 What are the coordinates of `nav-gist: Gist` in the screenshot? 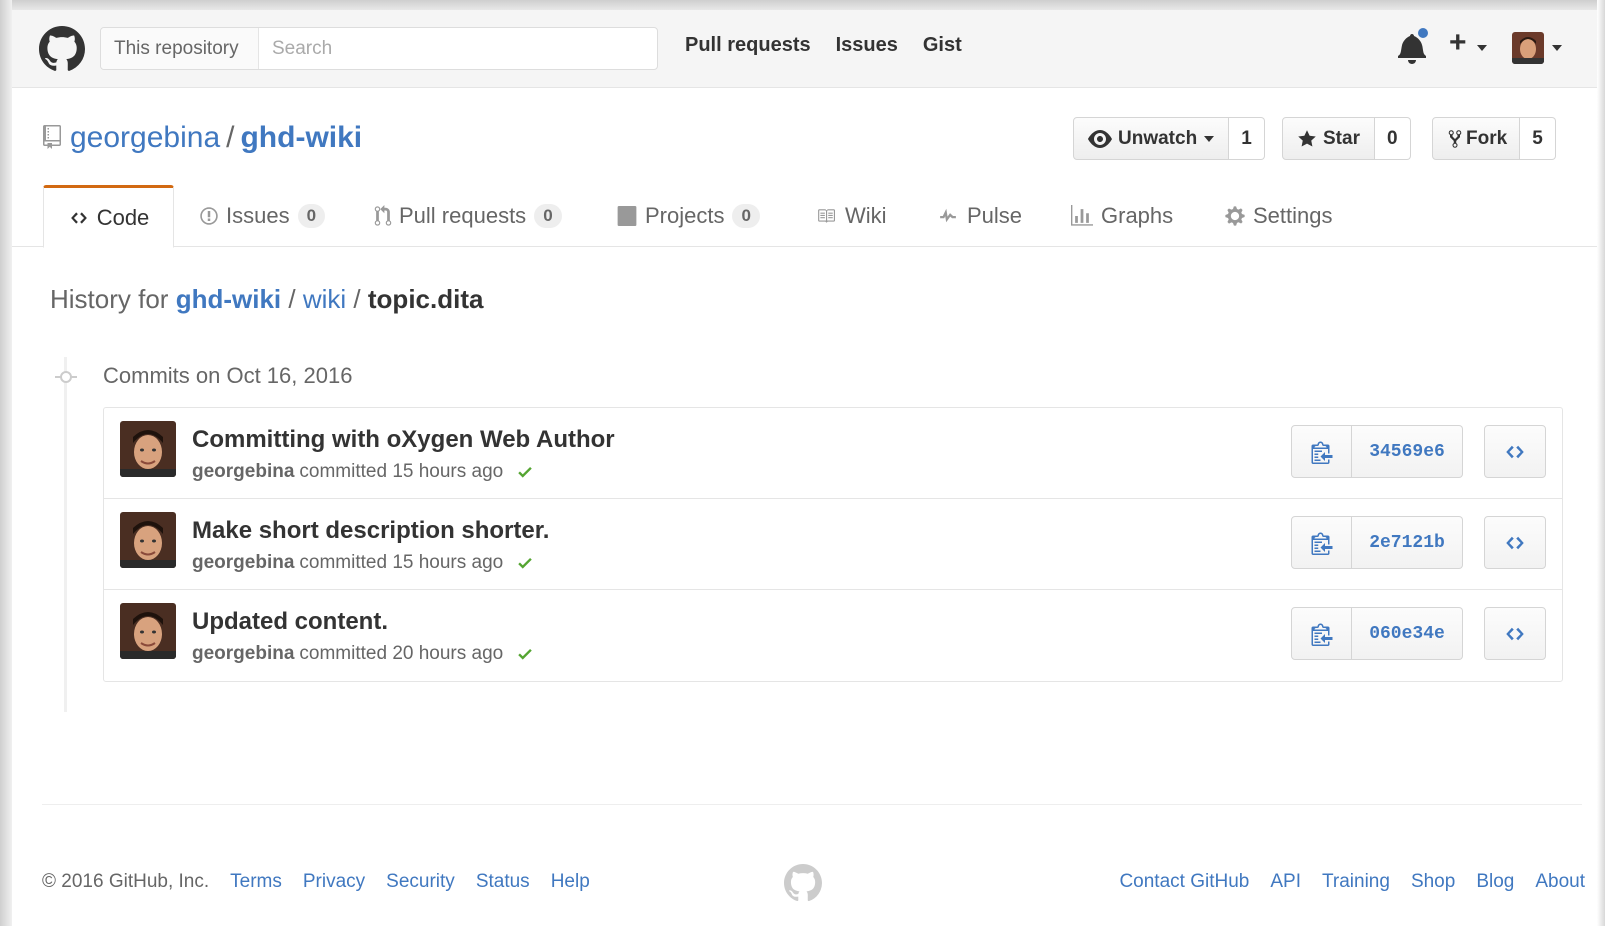 It's located at (942, 45).